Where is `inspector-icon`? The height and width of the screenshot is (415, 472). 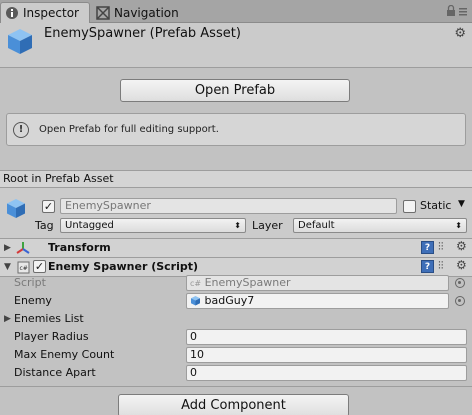
inspector-icon is located at coordinates (12, 13).